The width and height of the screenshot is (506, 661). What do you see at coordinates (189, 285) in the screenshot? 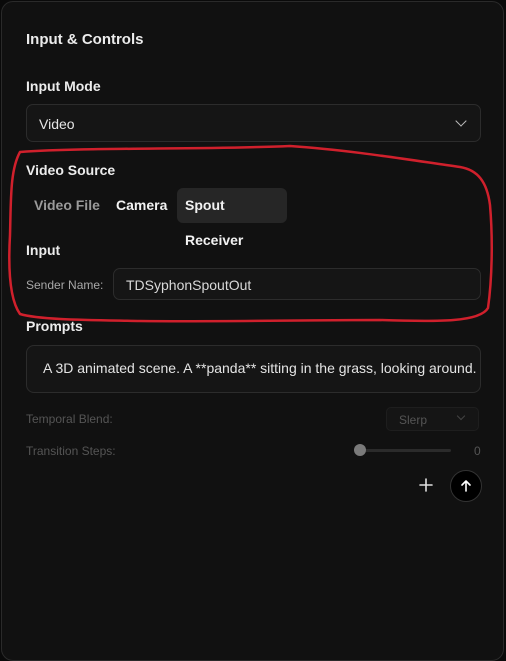
I see `sender-name-value: TDSyphonSpoutOut` at bounding box center [189, 285].